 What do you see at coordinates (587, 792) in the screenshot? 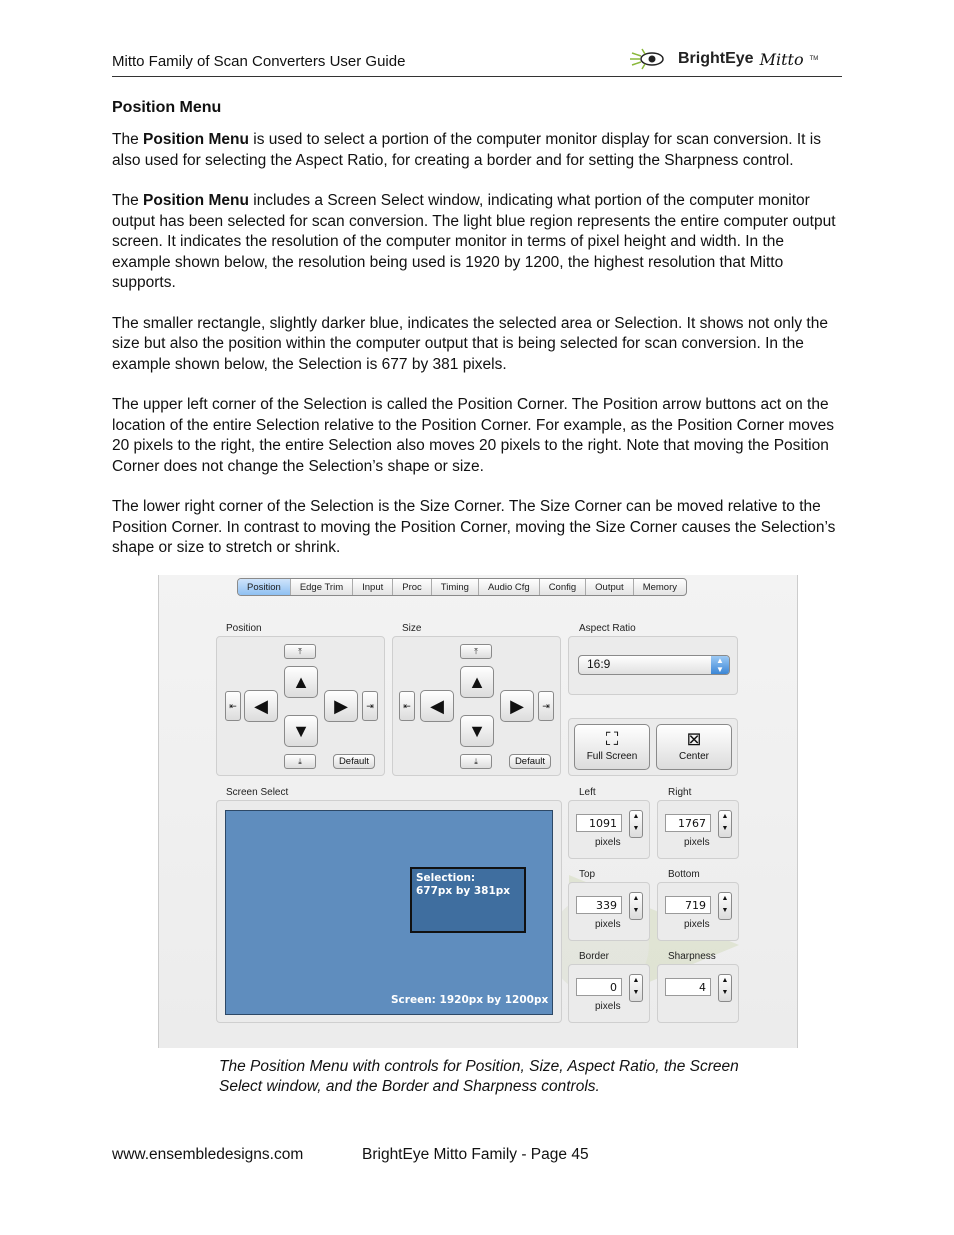
I see `left-label: Left` at bounding box center [587, 792].